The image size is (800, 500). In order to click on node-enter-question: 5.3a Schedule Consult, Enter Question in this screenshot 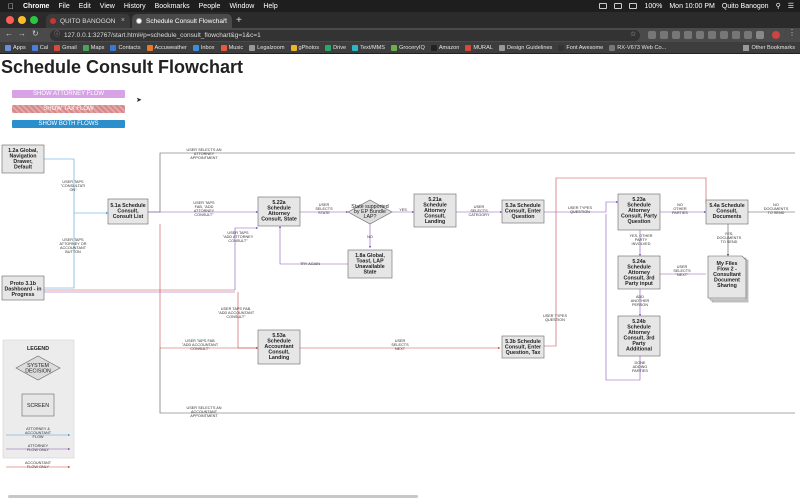, I will do `click(523, 211)`.